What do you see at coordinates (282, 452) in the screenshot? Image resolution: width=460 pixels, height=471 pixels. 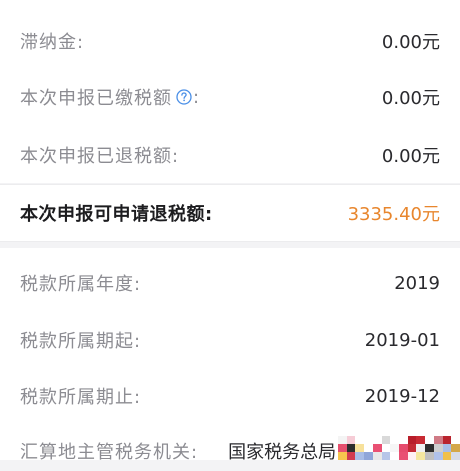 I see `tax-authority-value: 国家税务总局` at bounding box center [282, 452].